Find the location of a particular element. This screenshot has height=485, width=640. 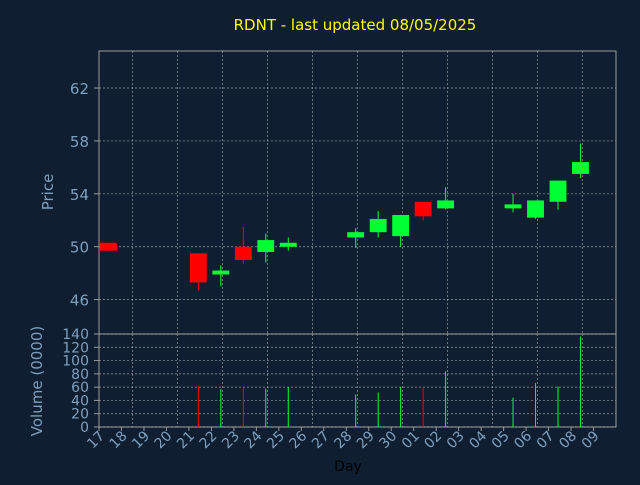

x-tick-label: 07 is located at coordinates (546, 440).